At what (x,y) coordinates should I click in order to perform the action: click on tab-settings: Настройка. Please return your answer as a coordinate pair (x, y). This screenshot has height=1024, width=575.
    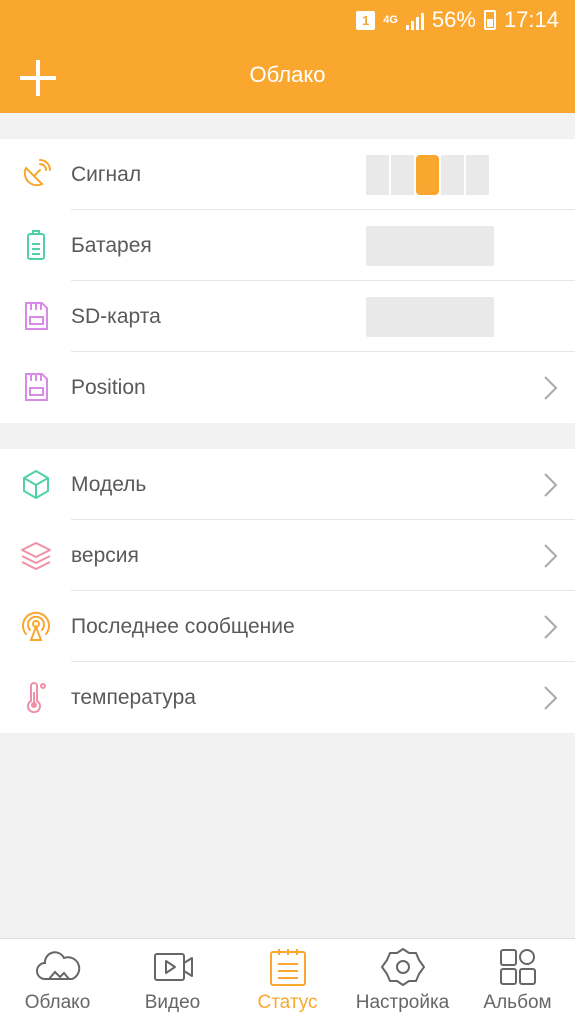
    Looking at the image, I should click on (402, 981).